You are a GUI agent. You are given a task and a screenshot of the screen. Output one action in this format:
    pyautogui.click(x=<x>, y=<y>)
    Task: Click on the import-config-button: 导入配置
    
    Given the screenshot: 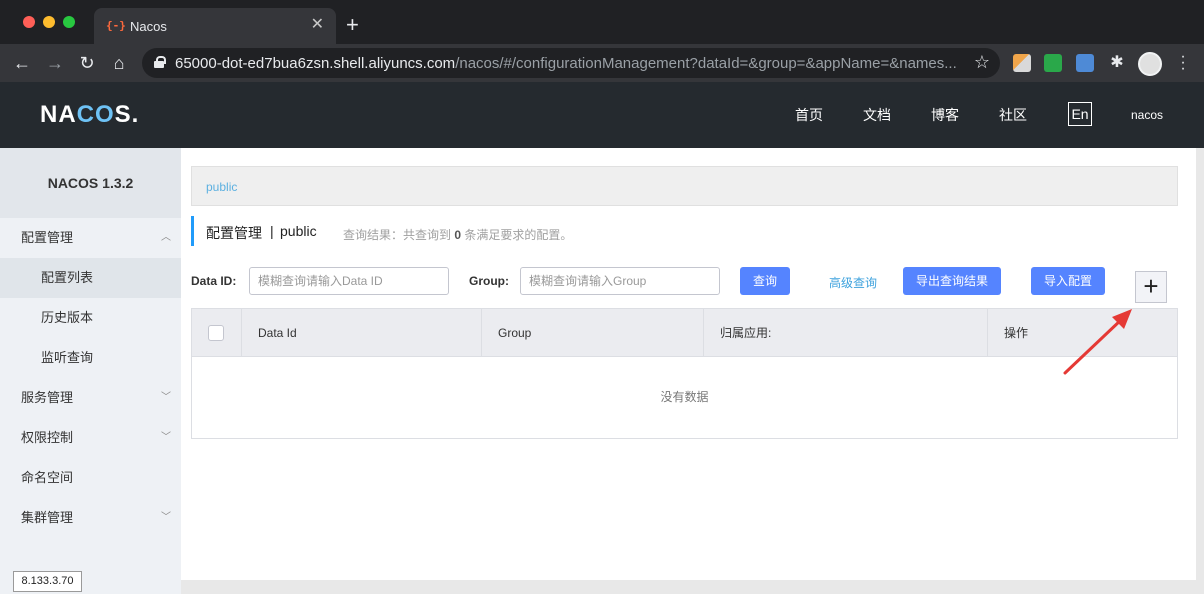 What is the action you would take?
    pyautogui.click(x=1068, y=281)
    